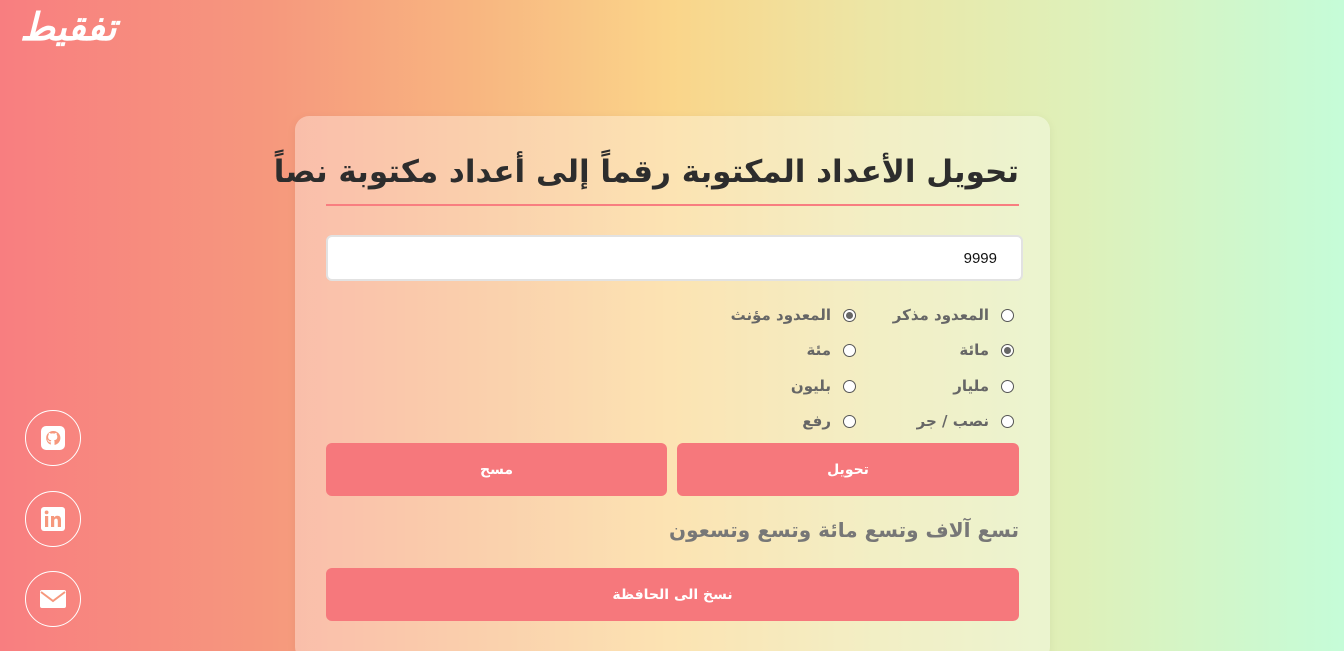 Image resolution: width=1344 pixels, height=651 pixels. I want to click on option-raf: رفع, so click(829, 421).